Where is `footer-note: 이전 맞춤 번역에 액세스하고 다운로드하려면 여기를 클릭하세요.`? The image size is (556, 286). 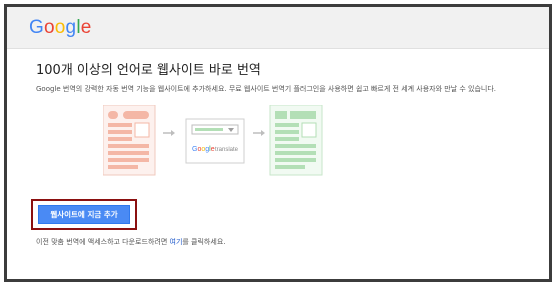 footer-note: 이전 맞춤 번역에 액세스하고 다운로드하려면 여기를 클릭하세요. is located at coordinates (130, 242).